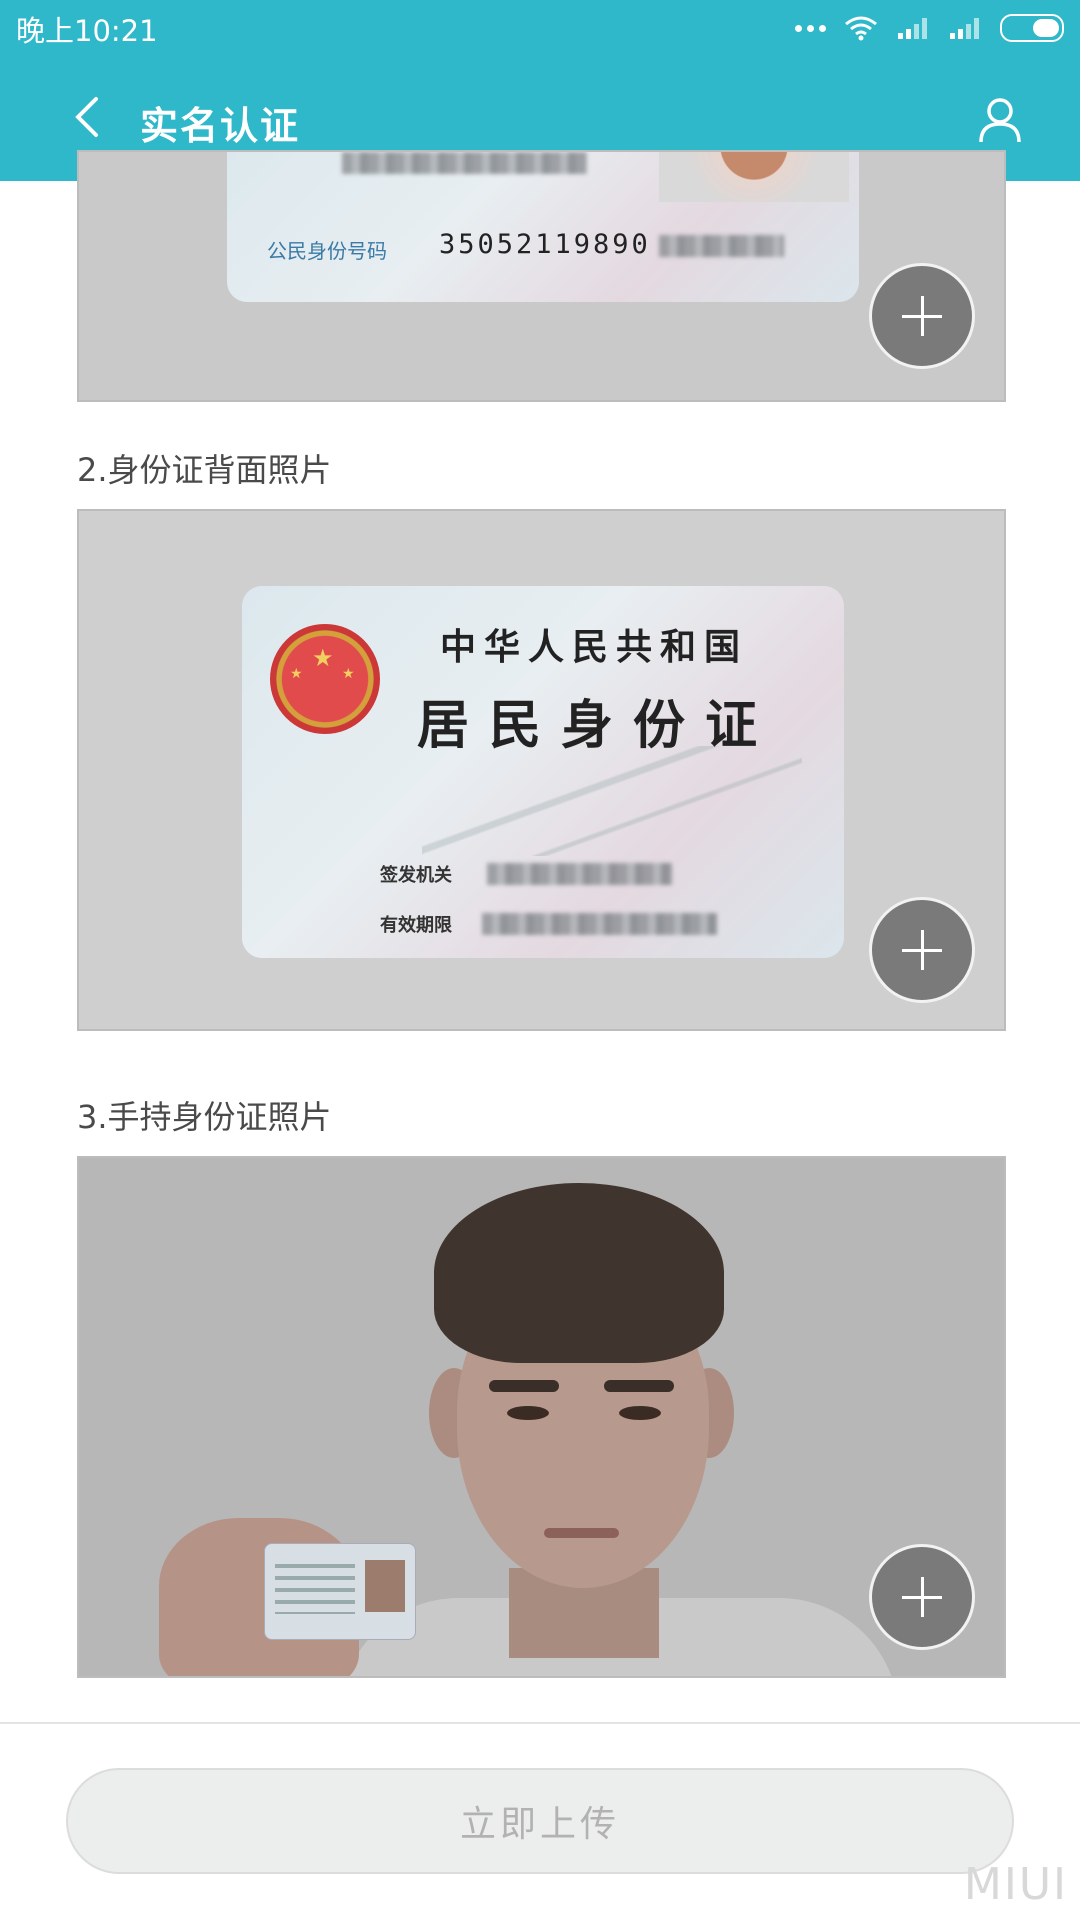 The height and width of the screenshot is (1920, 1080). I want to click on miui-watermark: MIUI, so click(1015, 1884).